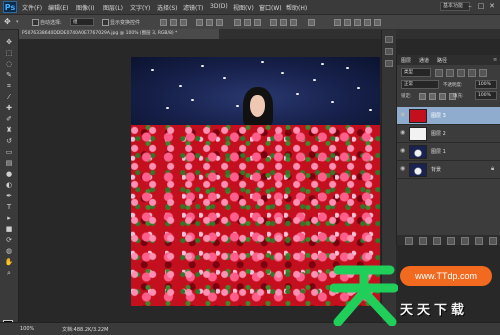 The width and height of the screenshot is (500, 335). I want to click on 3d-rotate-tool-icon: ⟳, so click(9, 240).